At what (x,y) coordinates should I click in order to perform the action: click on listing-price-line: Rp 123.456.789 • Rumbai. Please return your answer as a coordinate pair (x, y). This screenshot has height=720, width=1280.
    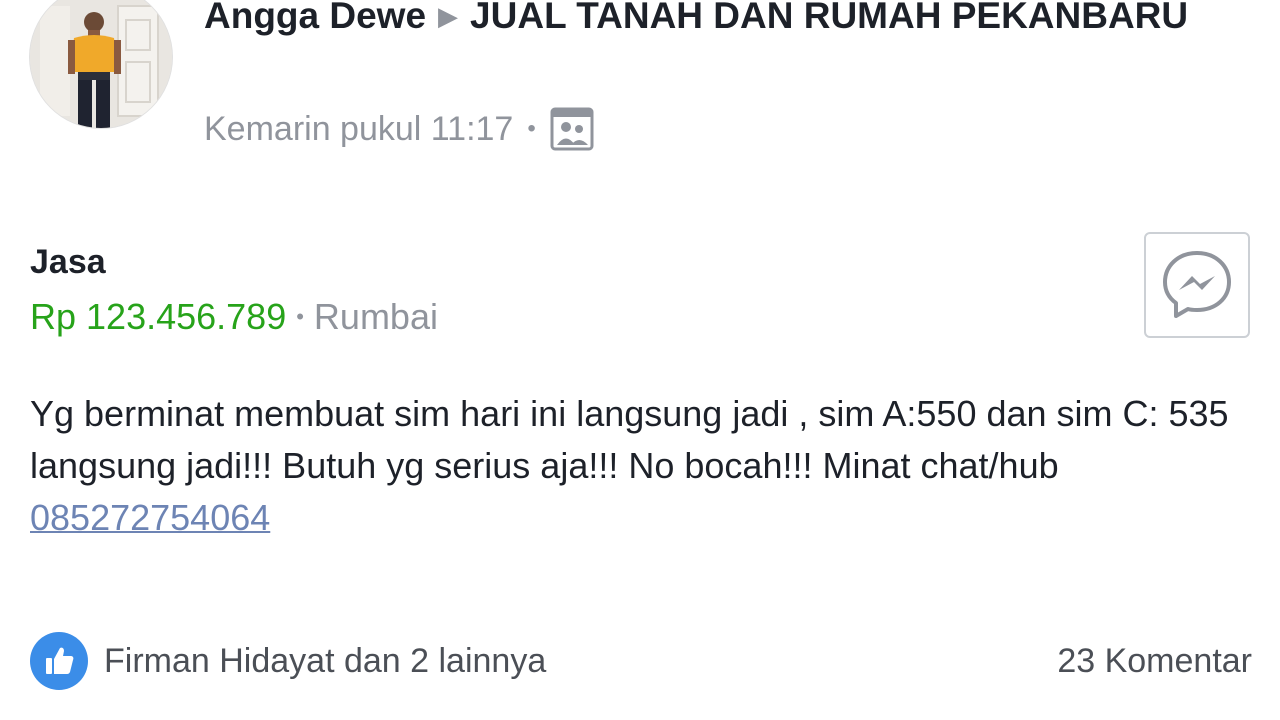
    Looking at the image, I should click on (234, 317).